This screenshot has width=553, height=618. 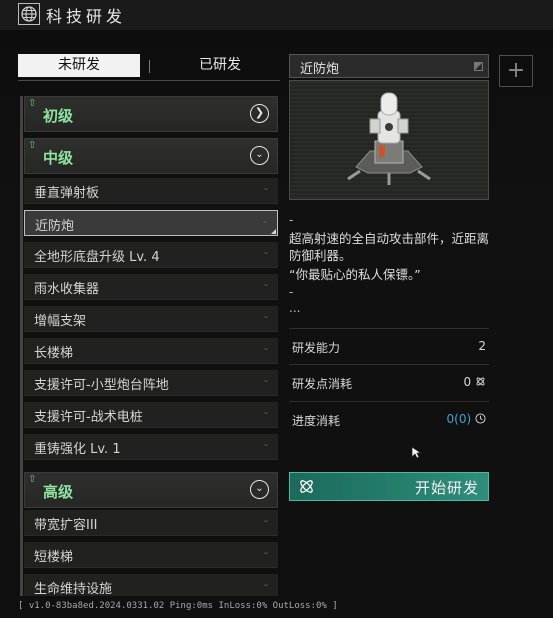 What do you see at coordinates (66, 525) in the screenshot?
I see `list-item-label: 带宽扩容III` at bounding box center [66, 525].